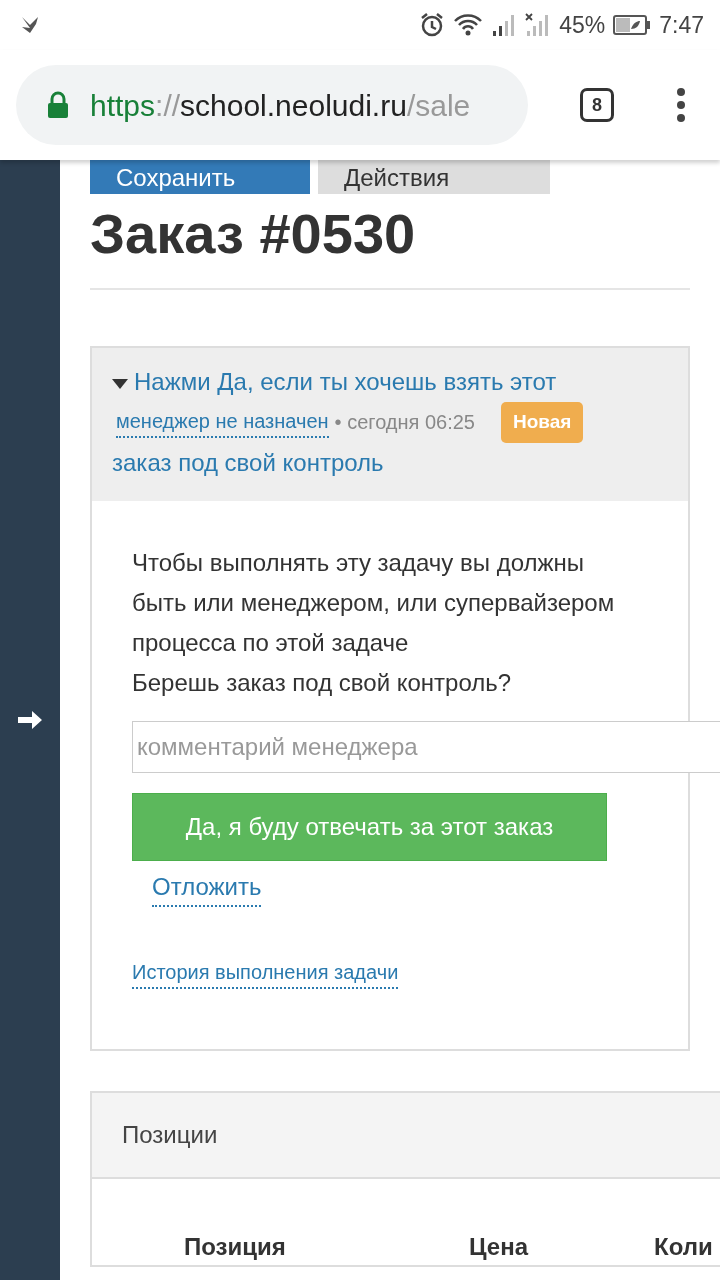  Describe the element at coordinates (681, 105) in the screenshot. I see `menu-icon` at that location.